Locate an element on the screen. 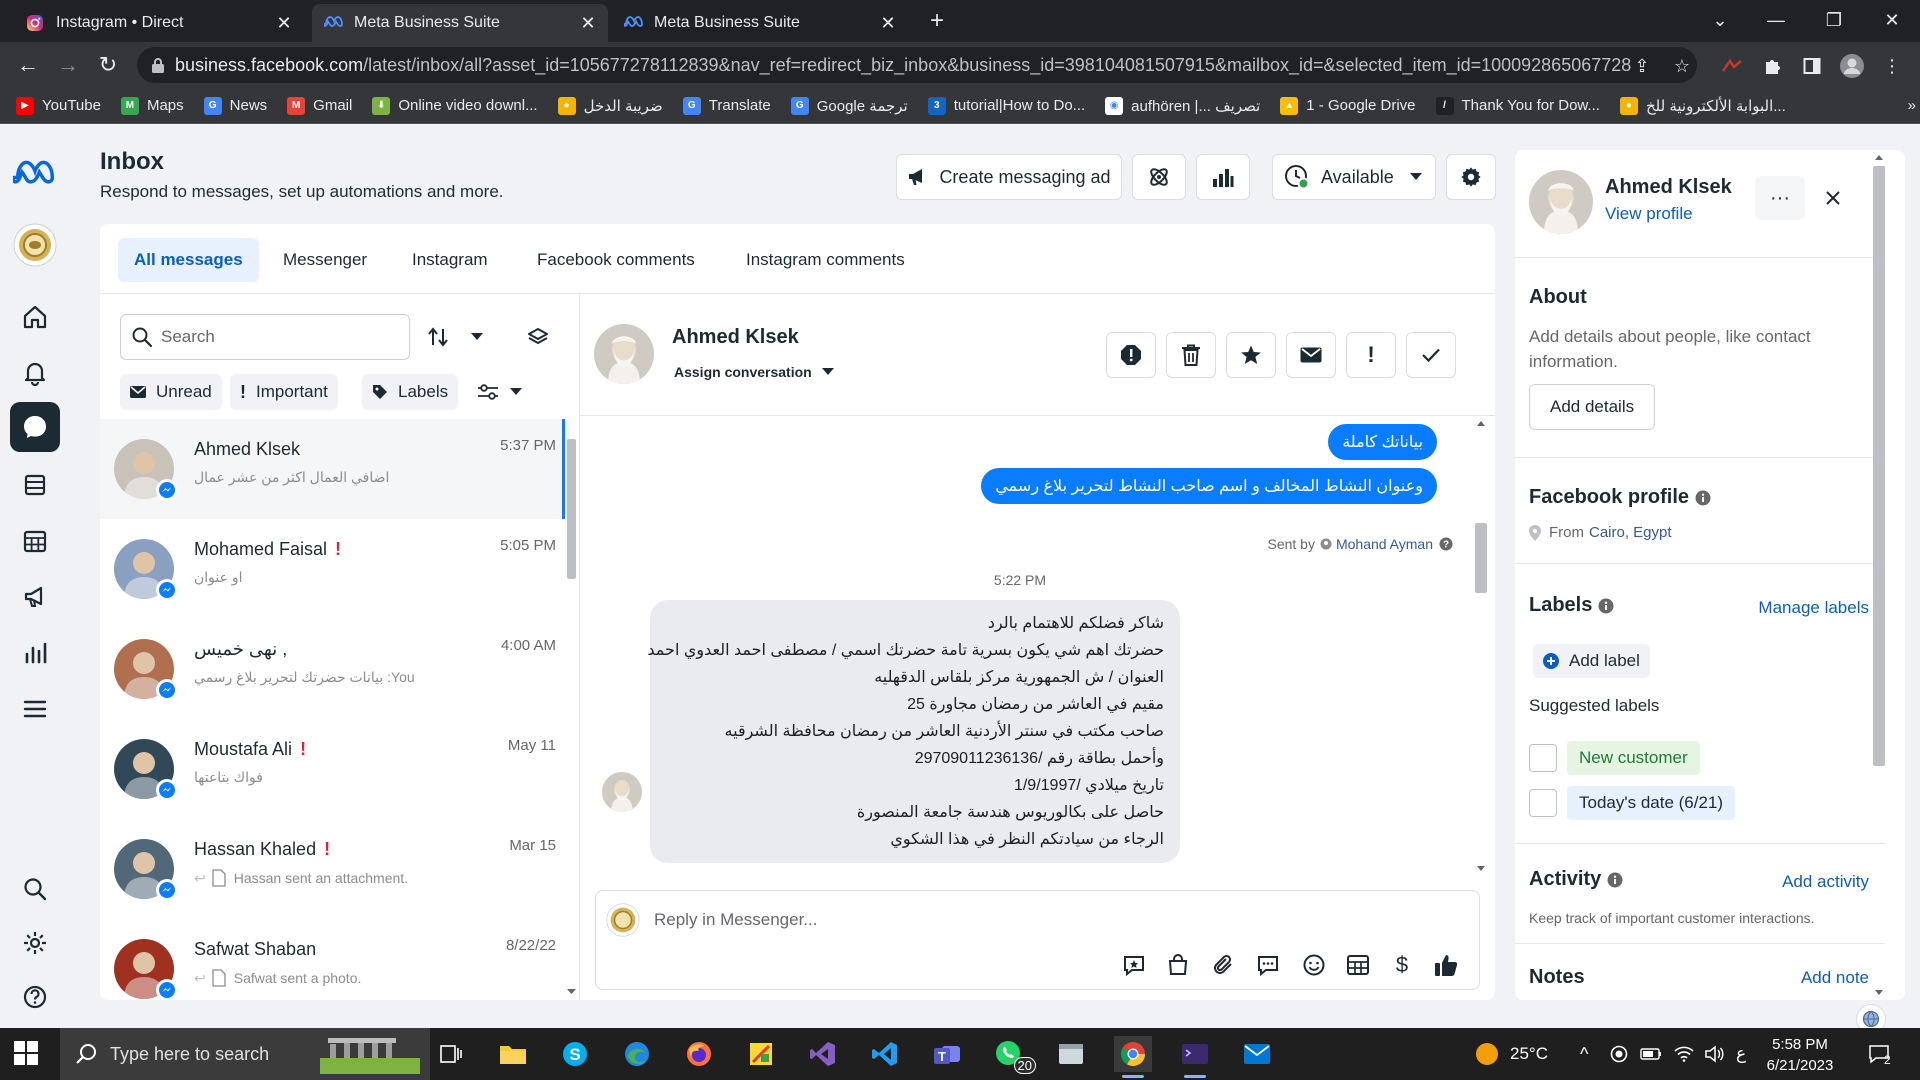  tab-meta-business-suite-active: Meta Business Suite ✕ is located at coordinates (460, 23).